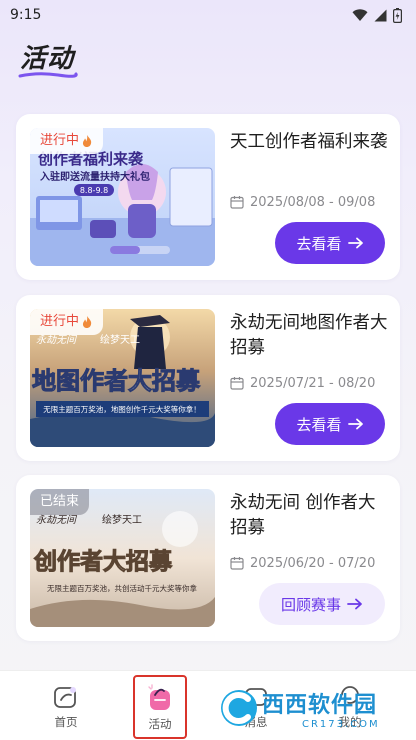 This screenshot has width=416, height=740. I want to click on event-date: 2025/06/20 - 07/20, so click(302, 563).